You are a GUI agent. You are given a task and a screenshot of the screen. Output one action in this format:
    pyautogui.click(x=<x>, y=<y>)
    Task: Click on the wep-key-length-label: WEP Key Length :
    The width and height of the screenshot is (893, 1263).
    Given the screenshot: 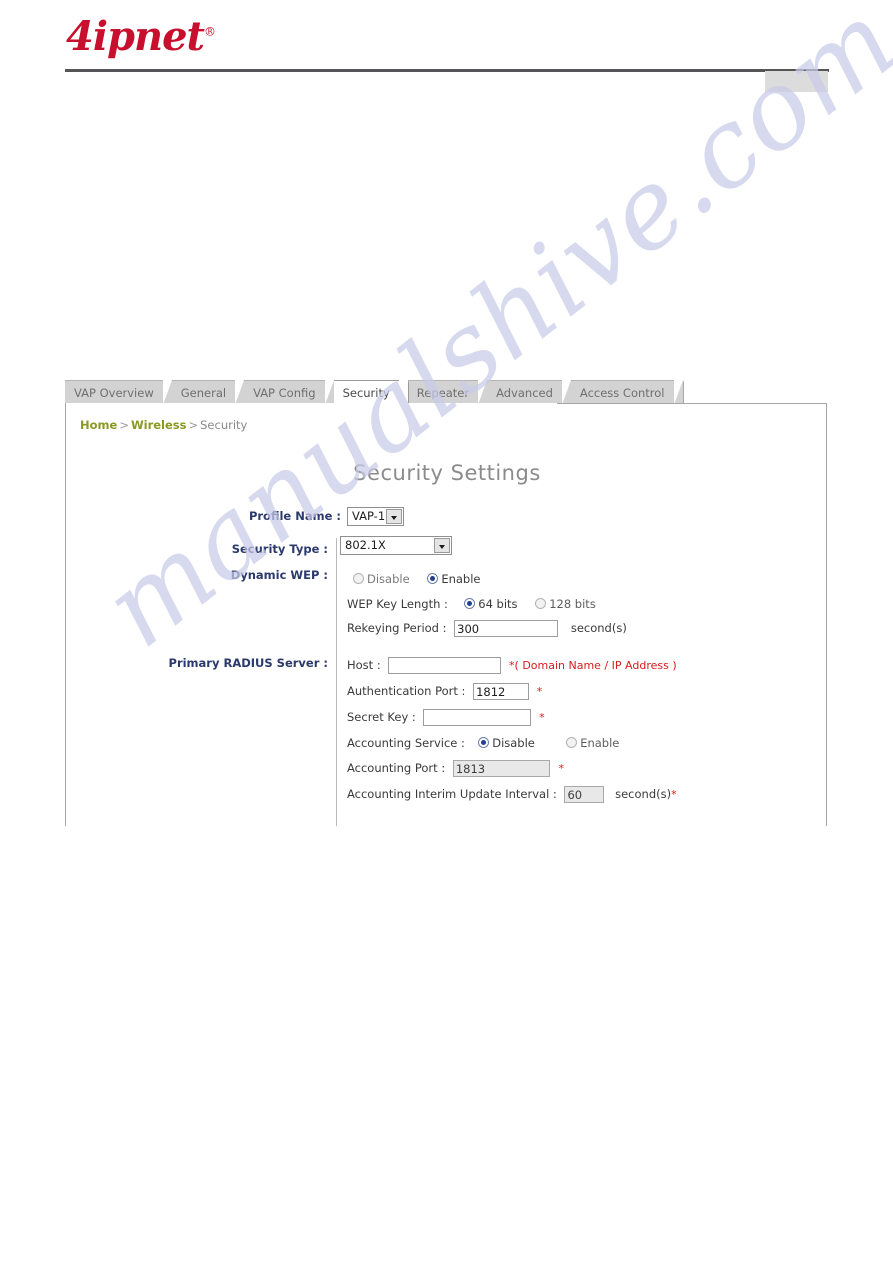 What is the action you would take?
    pyautogui.click(x=397, y=604)
    